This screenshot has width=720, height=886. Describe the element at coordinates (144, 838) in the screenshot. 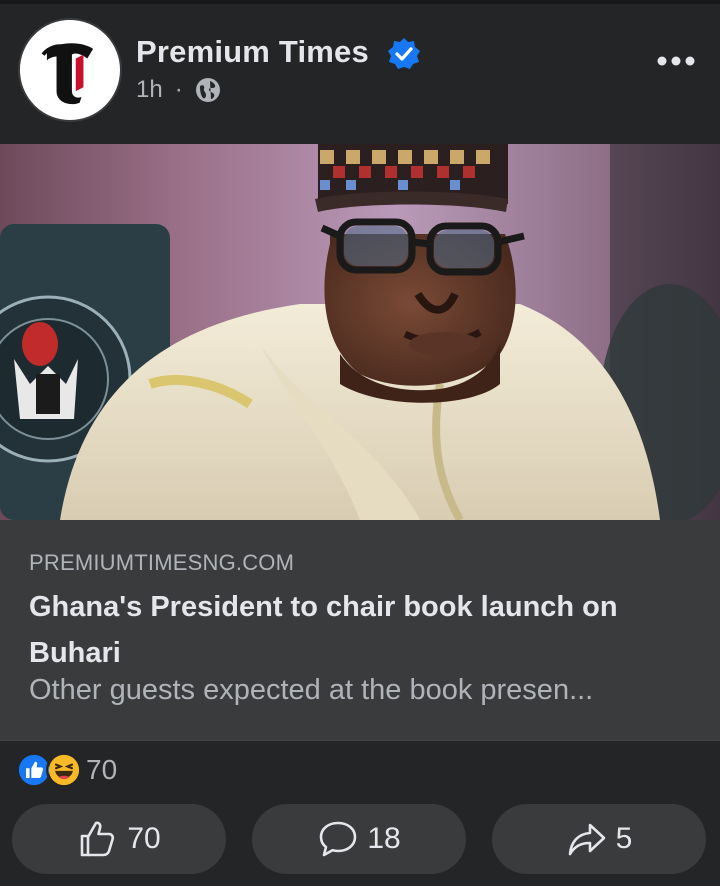

I see `like-count: 70` at that location.